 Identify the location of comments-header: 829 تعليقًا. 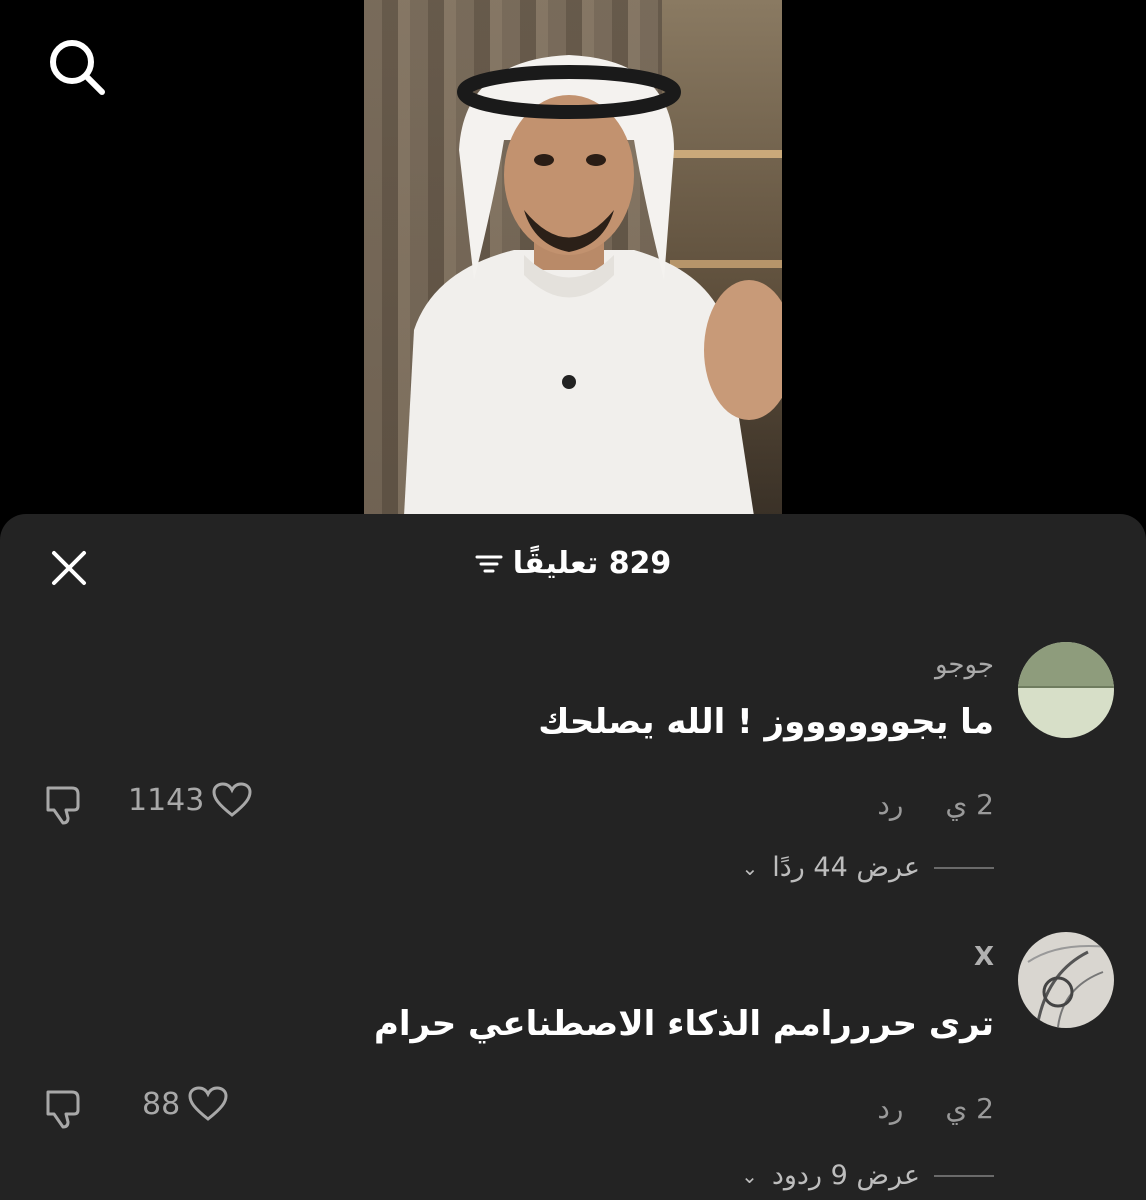
(573, 564).